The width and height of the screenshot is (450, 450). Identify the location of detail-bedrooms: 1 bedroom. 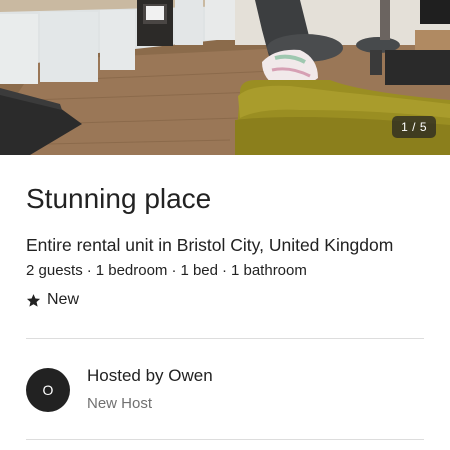
(131, 270).